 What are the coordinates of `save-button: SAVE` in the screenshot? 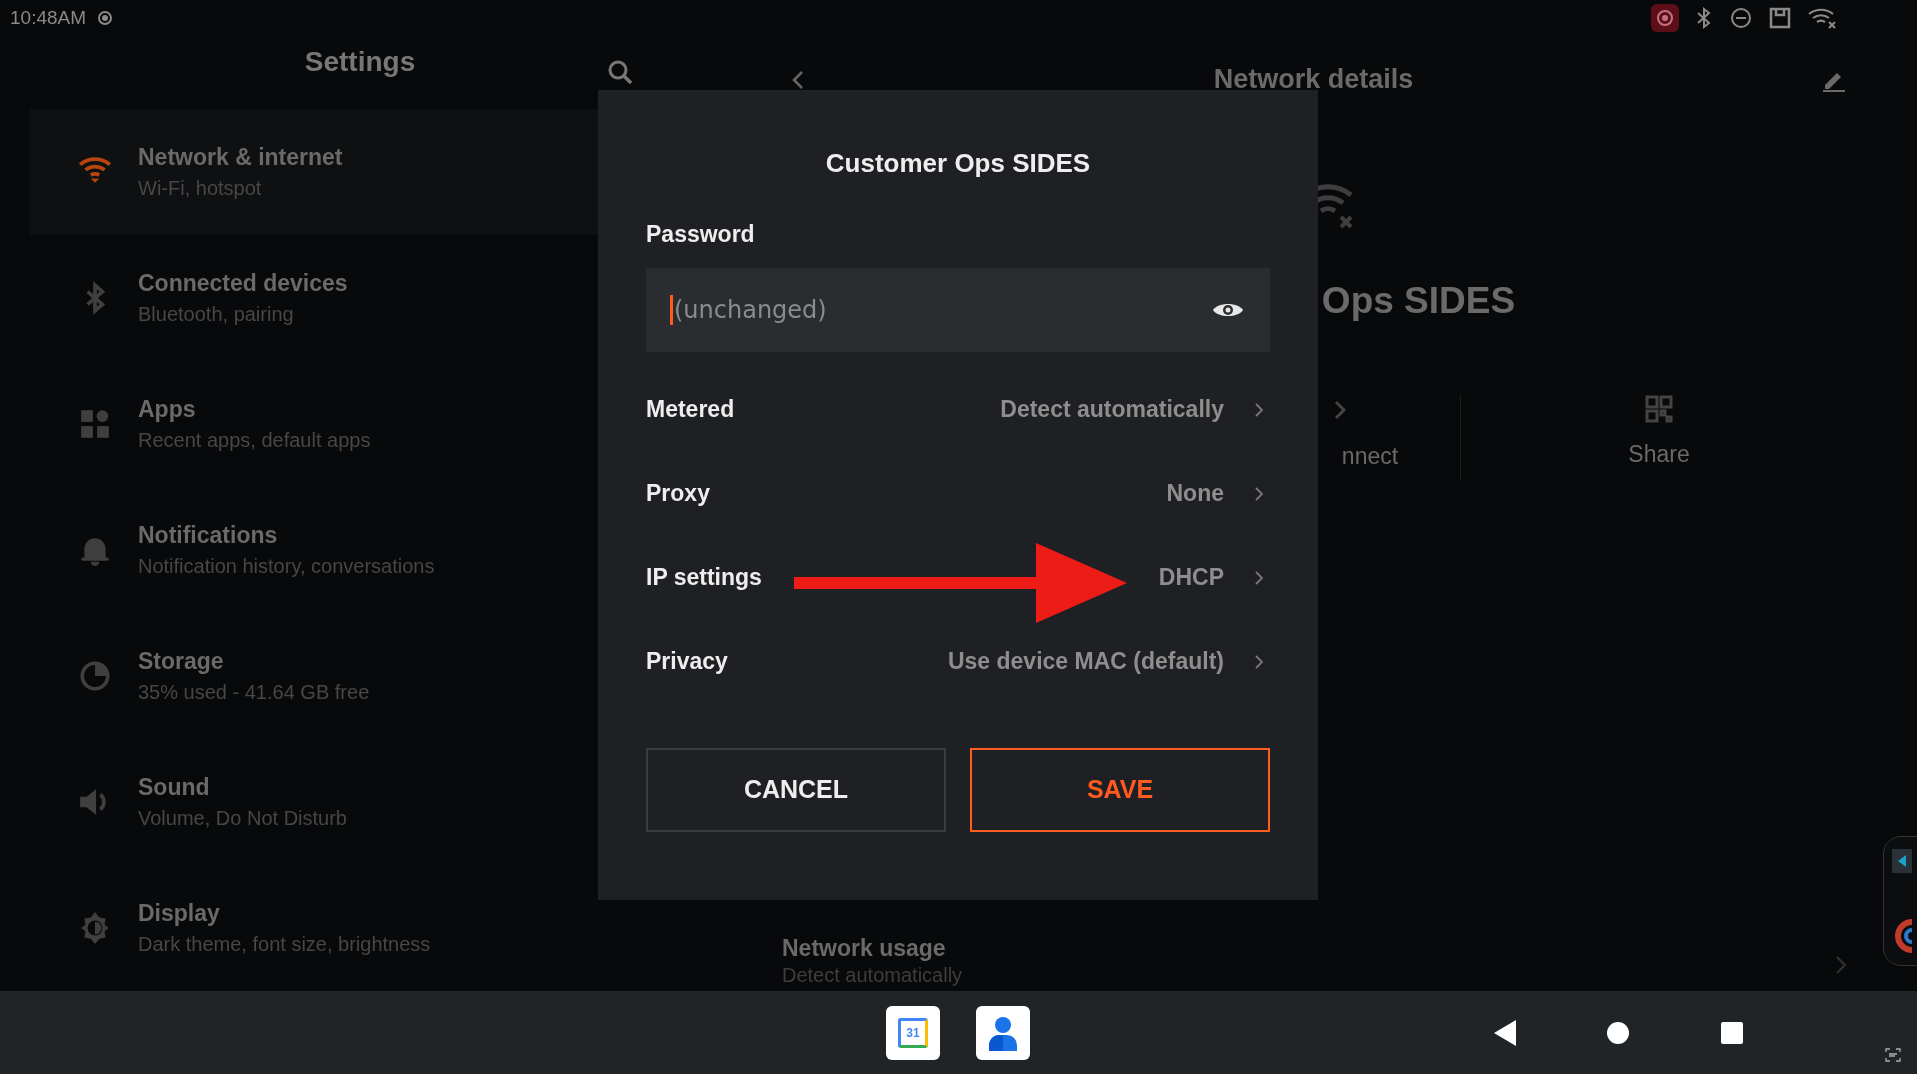 It's located at (1120, 789).